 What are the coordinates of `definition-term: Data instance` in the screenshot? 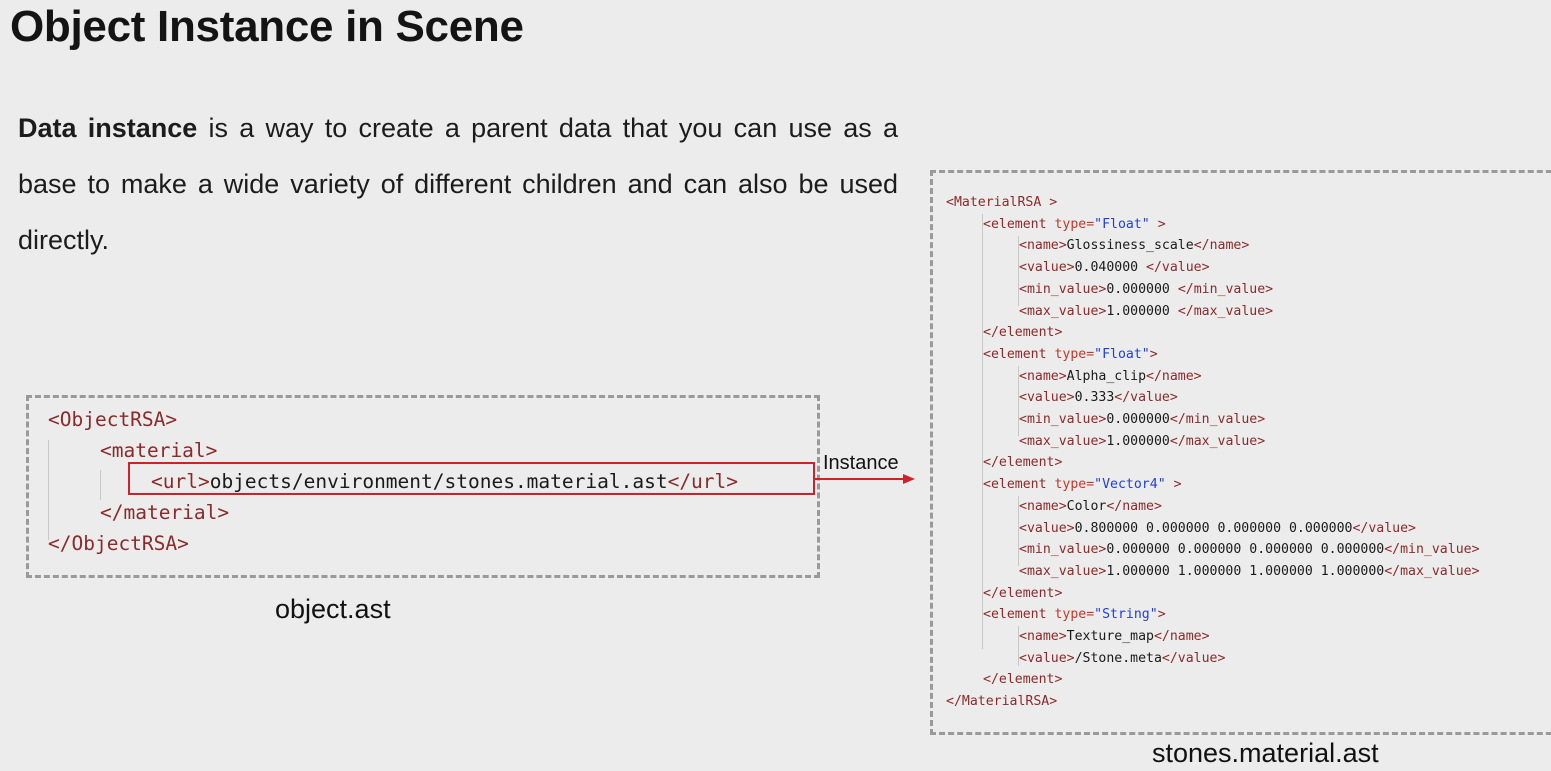 It's located at (108, 128).